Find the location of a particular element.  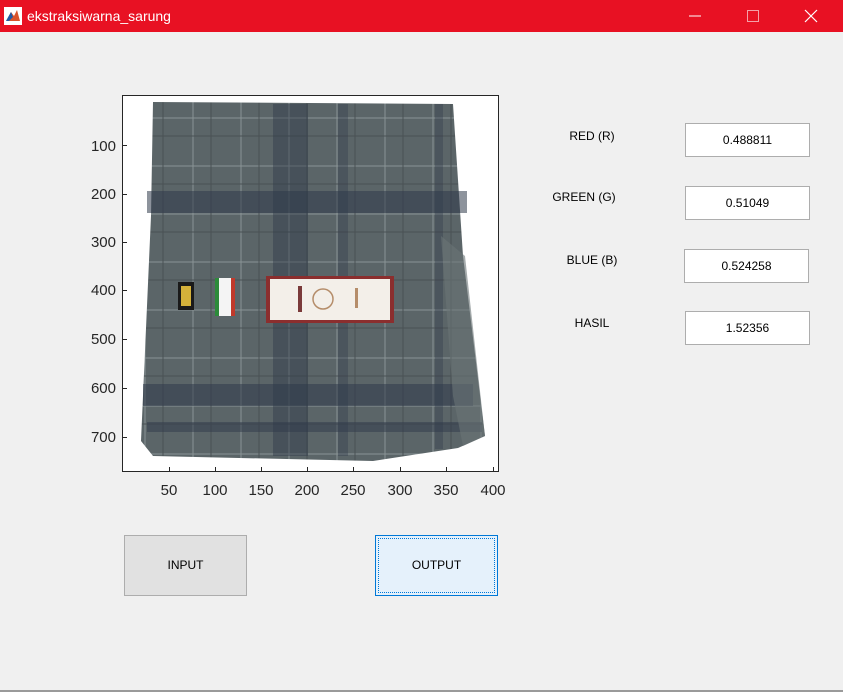

x-tick-label: 300 is located at coordinates (400, 490).